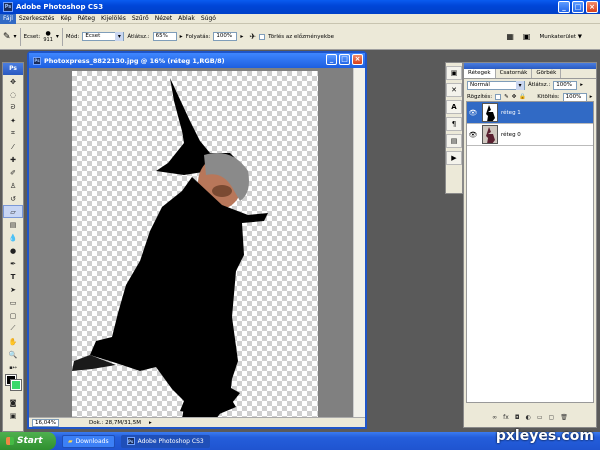 This screenshot has width=600, height=450. Describe the element at coordinates (13, 211) in the screenshot. I see `eraser-tool-icon: ▱` at that location.